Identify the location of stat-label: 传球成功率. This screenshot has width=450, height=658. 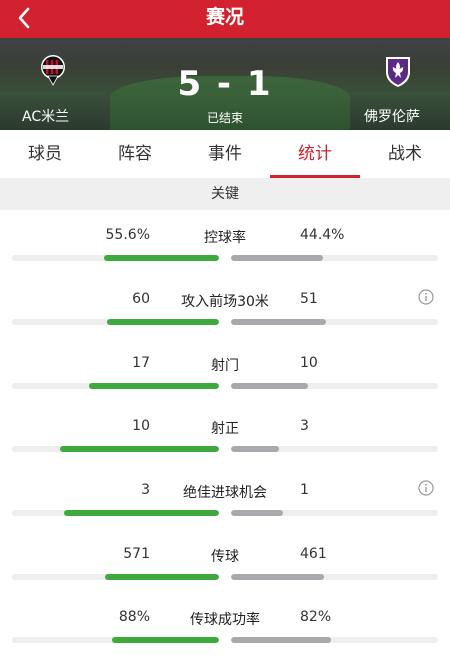
(225, 620).